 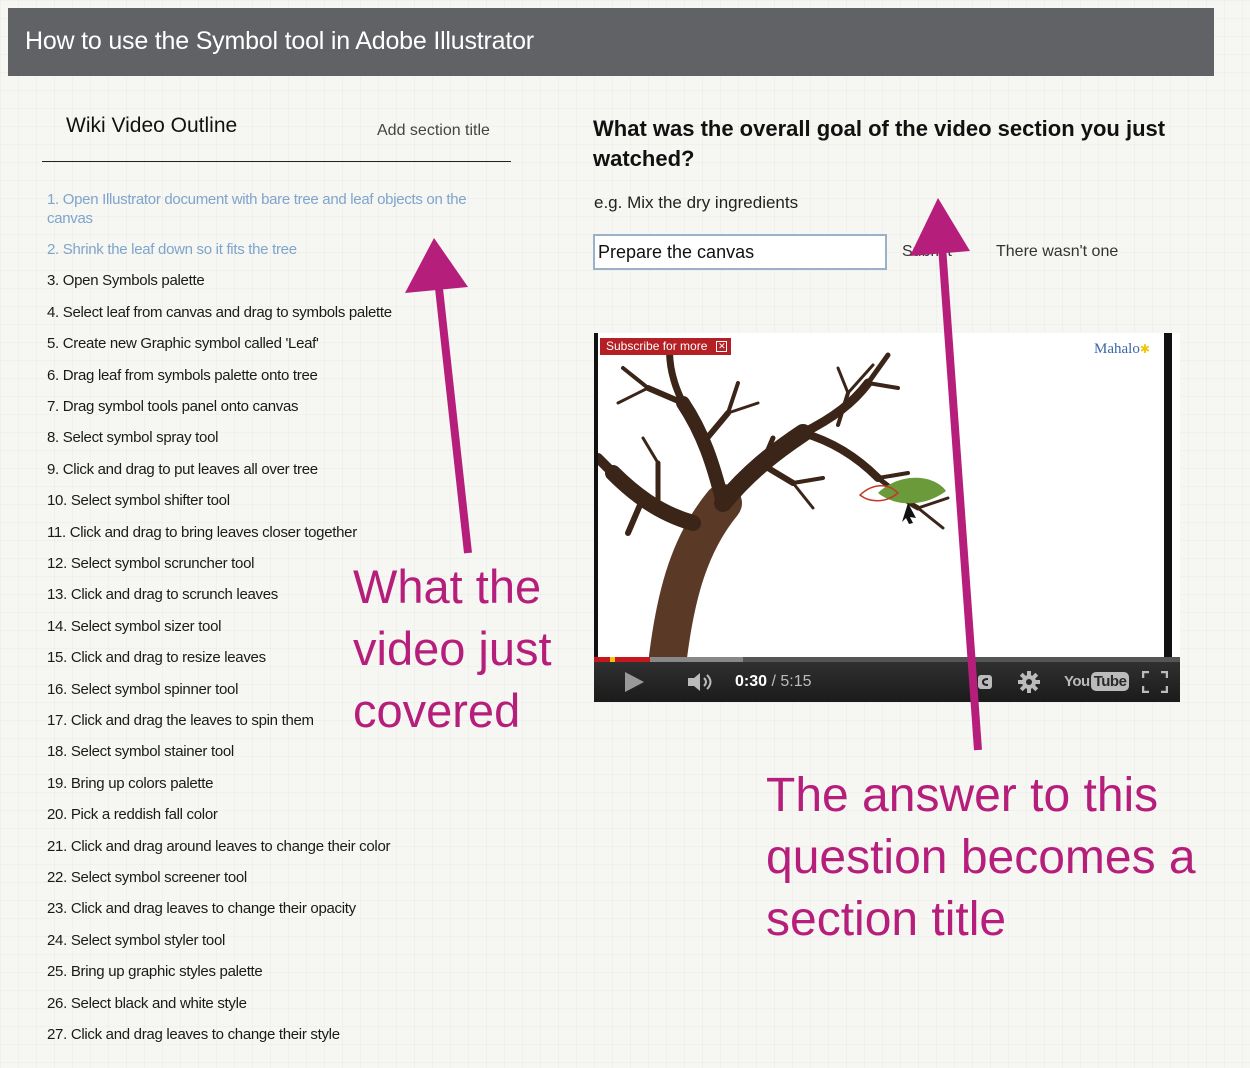 I want to click on outline-title: Wiki Video Outline, so click(x=152, y=125).